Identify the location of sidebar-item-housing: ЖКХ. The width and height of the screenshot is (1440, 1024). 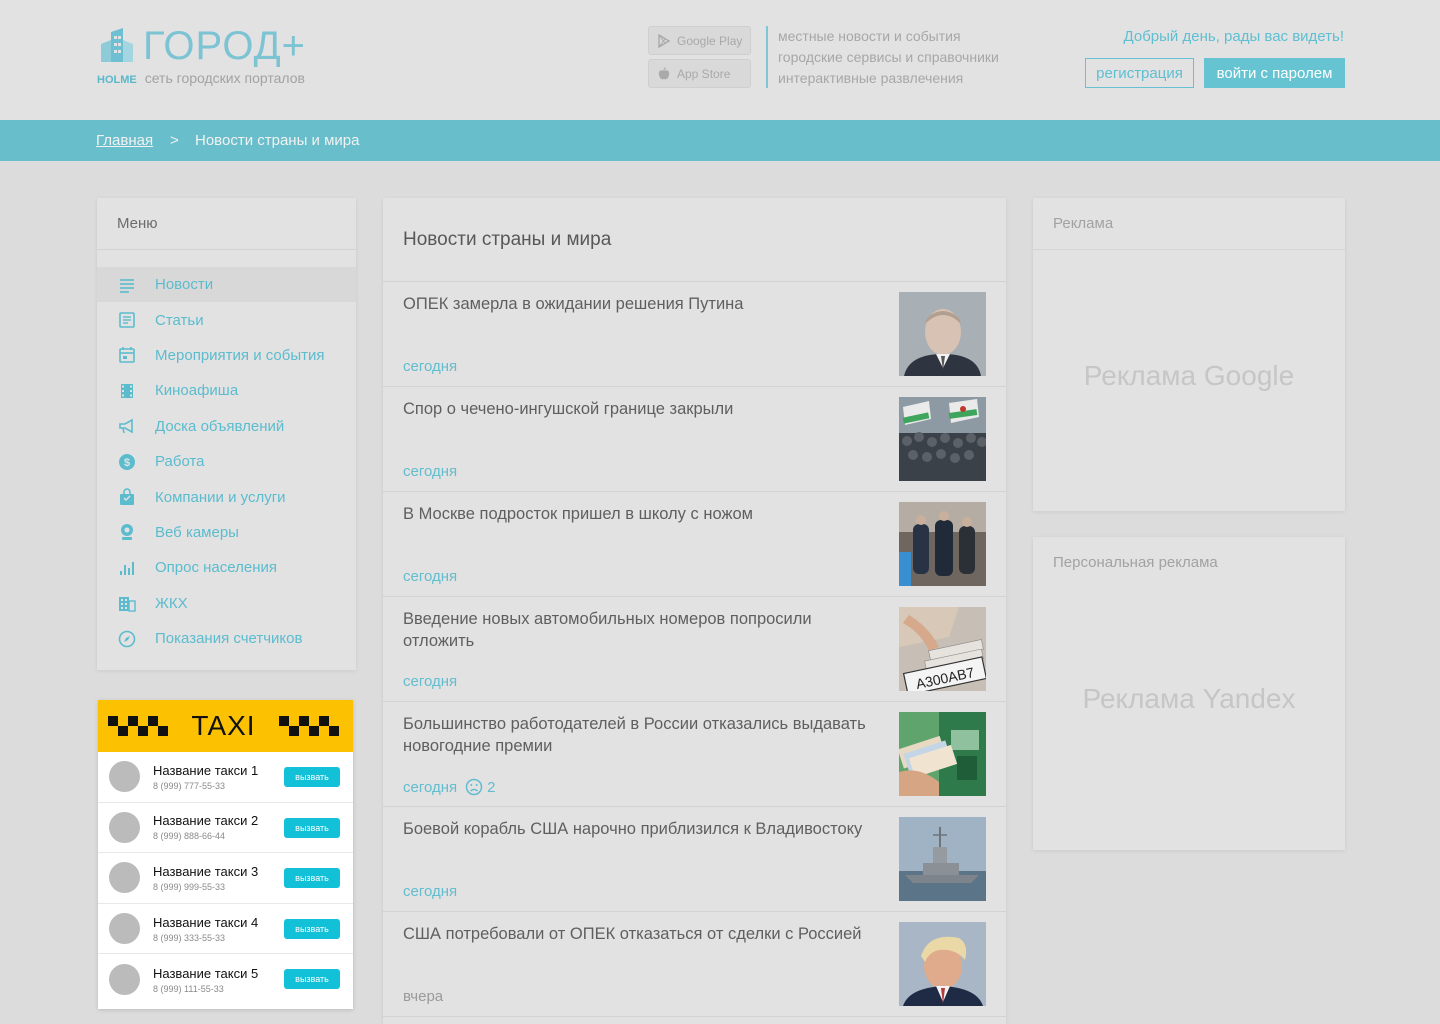
(226, 603).